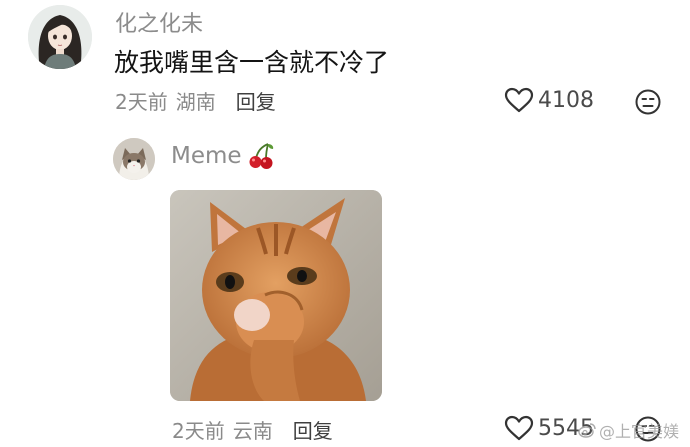 Image resolution: width=690 pixels, height=447 pixels. I want to click on reply-location: 云南, so click(252, 431).